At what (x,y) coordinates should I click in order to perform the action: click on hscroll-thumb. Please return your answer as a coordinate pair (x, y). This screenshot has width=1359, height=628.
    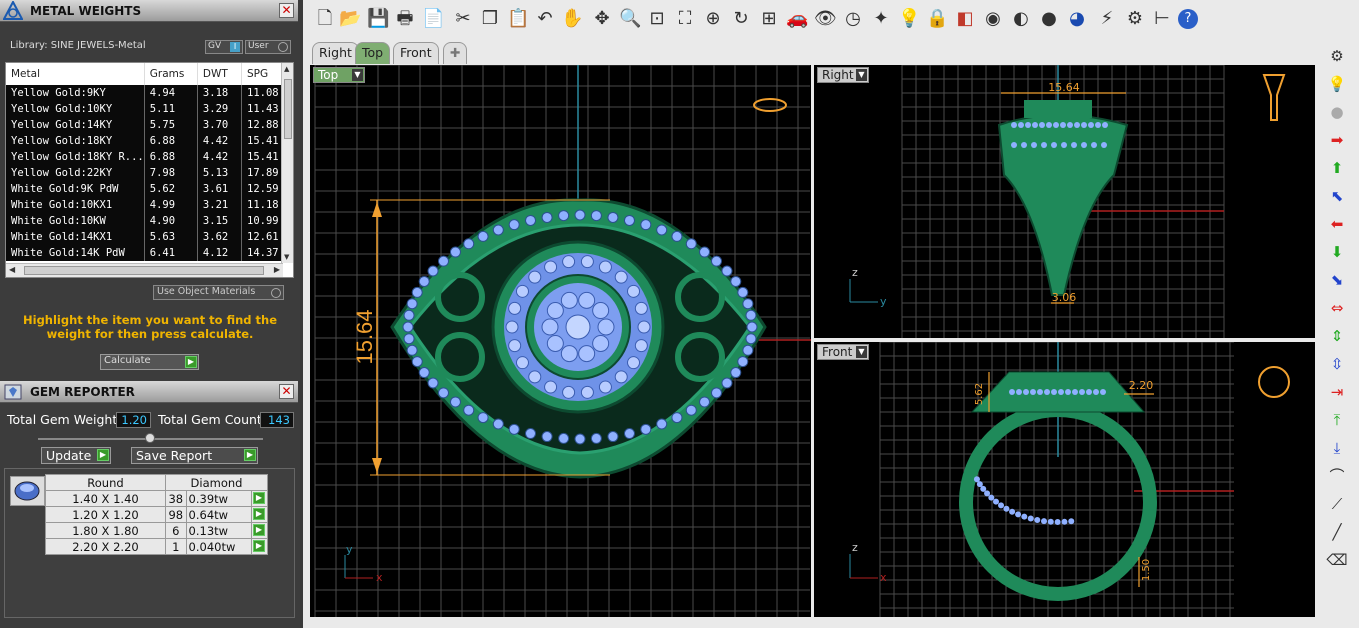
    Looking at the image, I should click on (144, 270).